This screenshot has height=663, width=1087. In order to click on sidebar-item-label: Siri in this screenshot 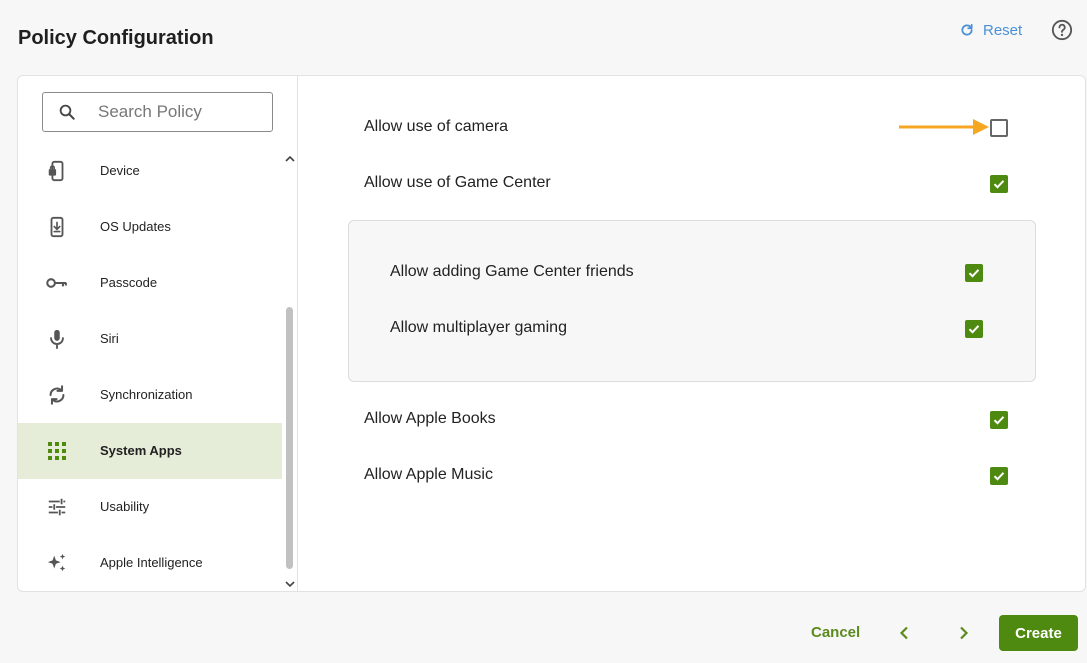, I will do `click(109, 338)`.